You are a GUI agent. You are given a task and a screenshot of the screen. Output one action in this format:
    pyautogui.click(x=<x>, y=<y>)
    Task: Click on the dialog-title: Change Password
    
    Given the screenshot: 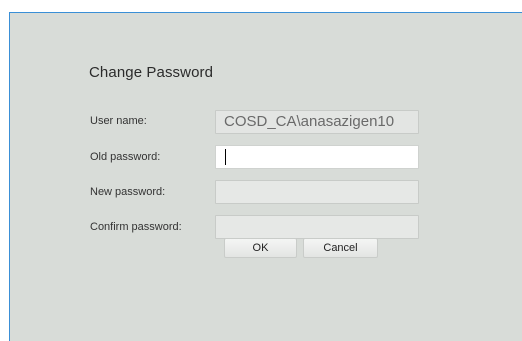 What is the action you would take?
    pyautogui.click(x=151, y=72)
    